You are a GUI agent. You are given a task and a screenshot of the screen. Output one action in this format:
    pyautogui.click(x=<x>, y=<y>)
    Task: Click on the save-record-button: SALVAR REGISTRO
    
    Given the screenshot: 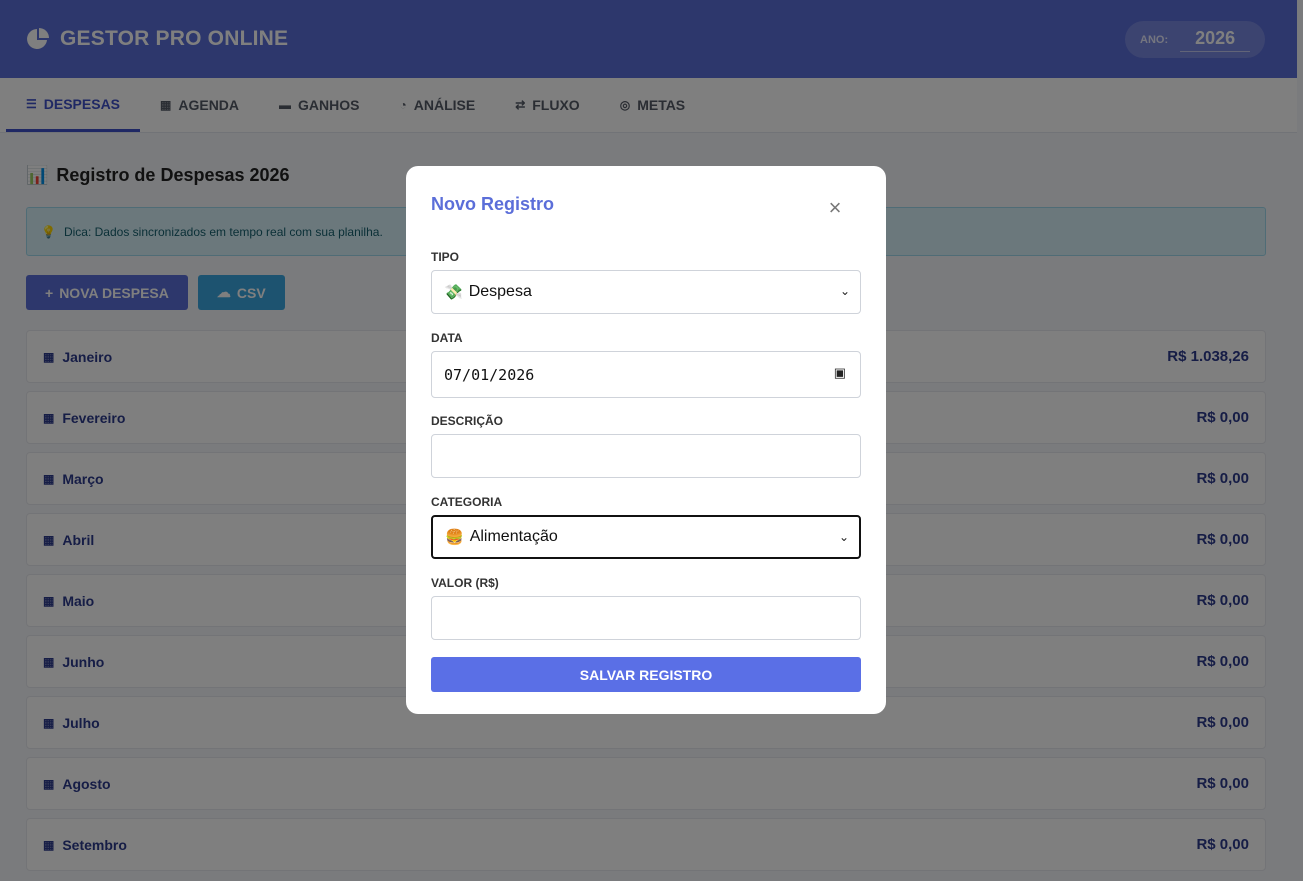 What is the action you would take?
    pyautogui.click(x=646, y=674)
    